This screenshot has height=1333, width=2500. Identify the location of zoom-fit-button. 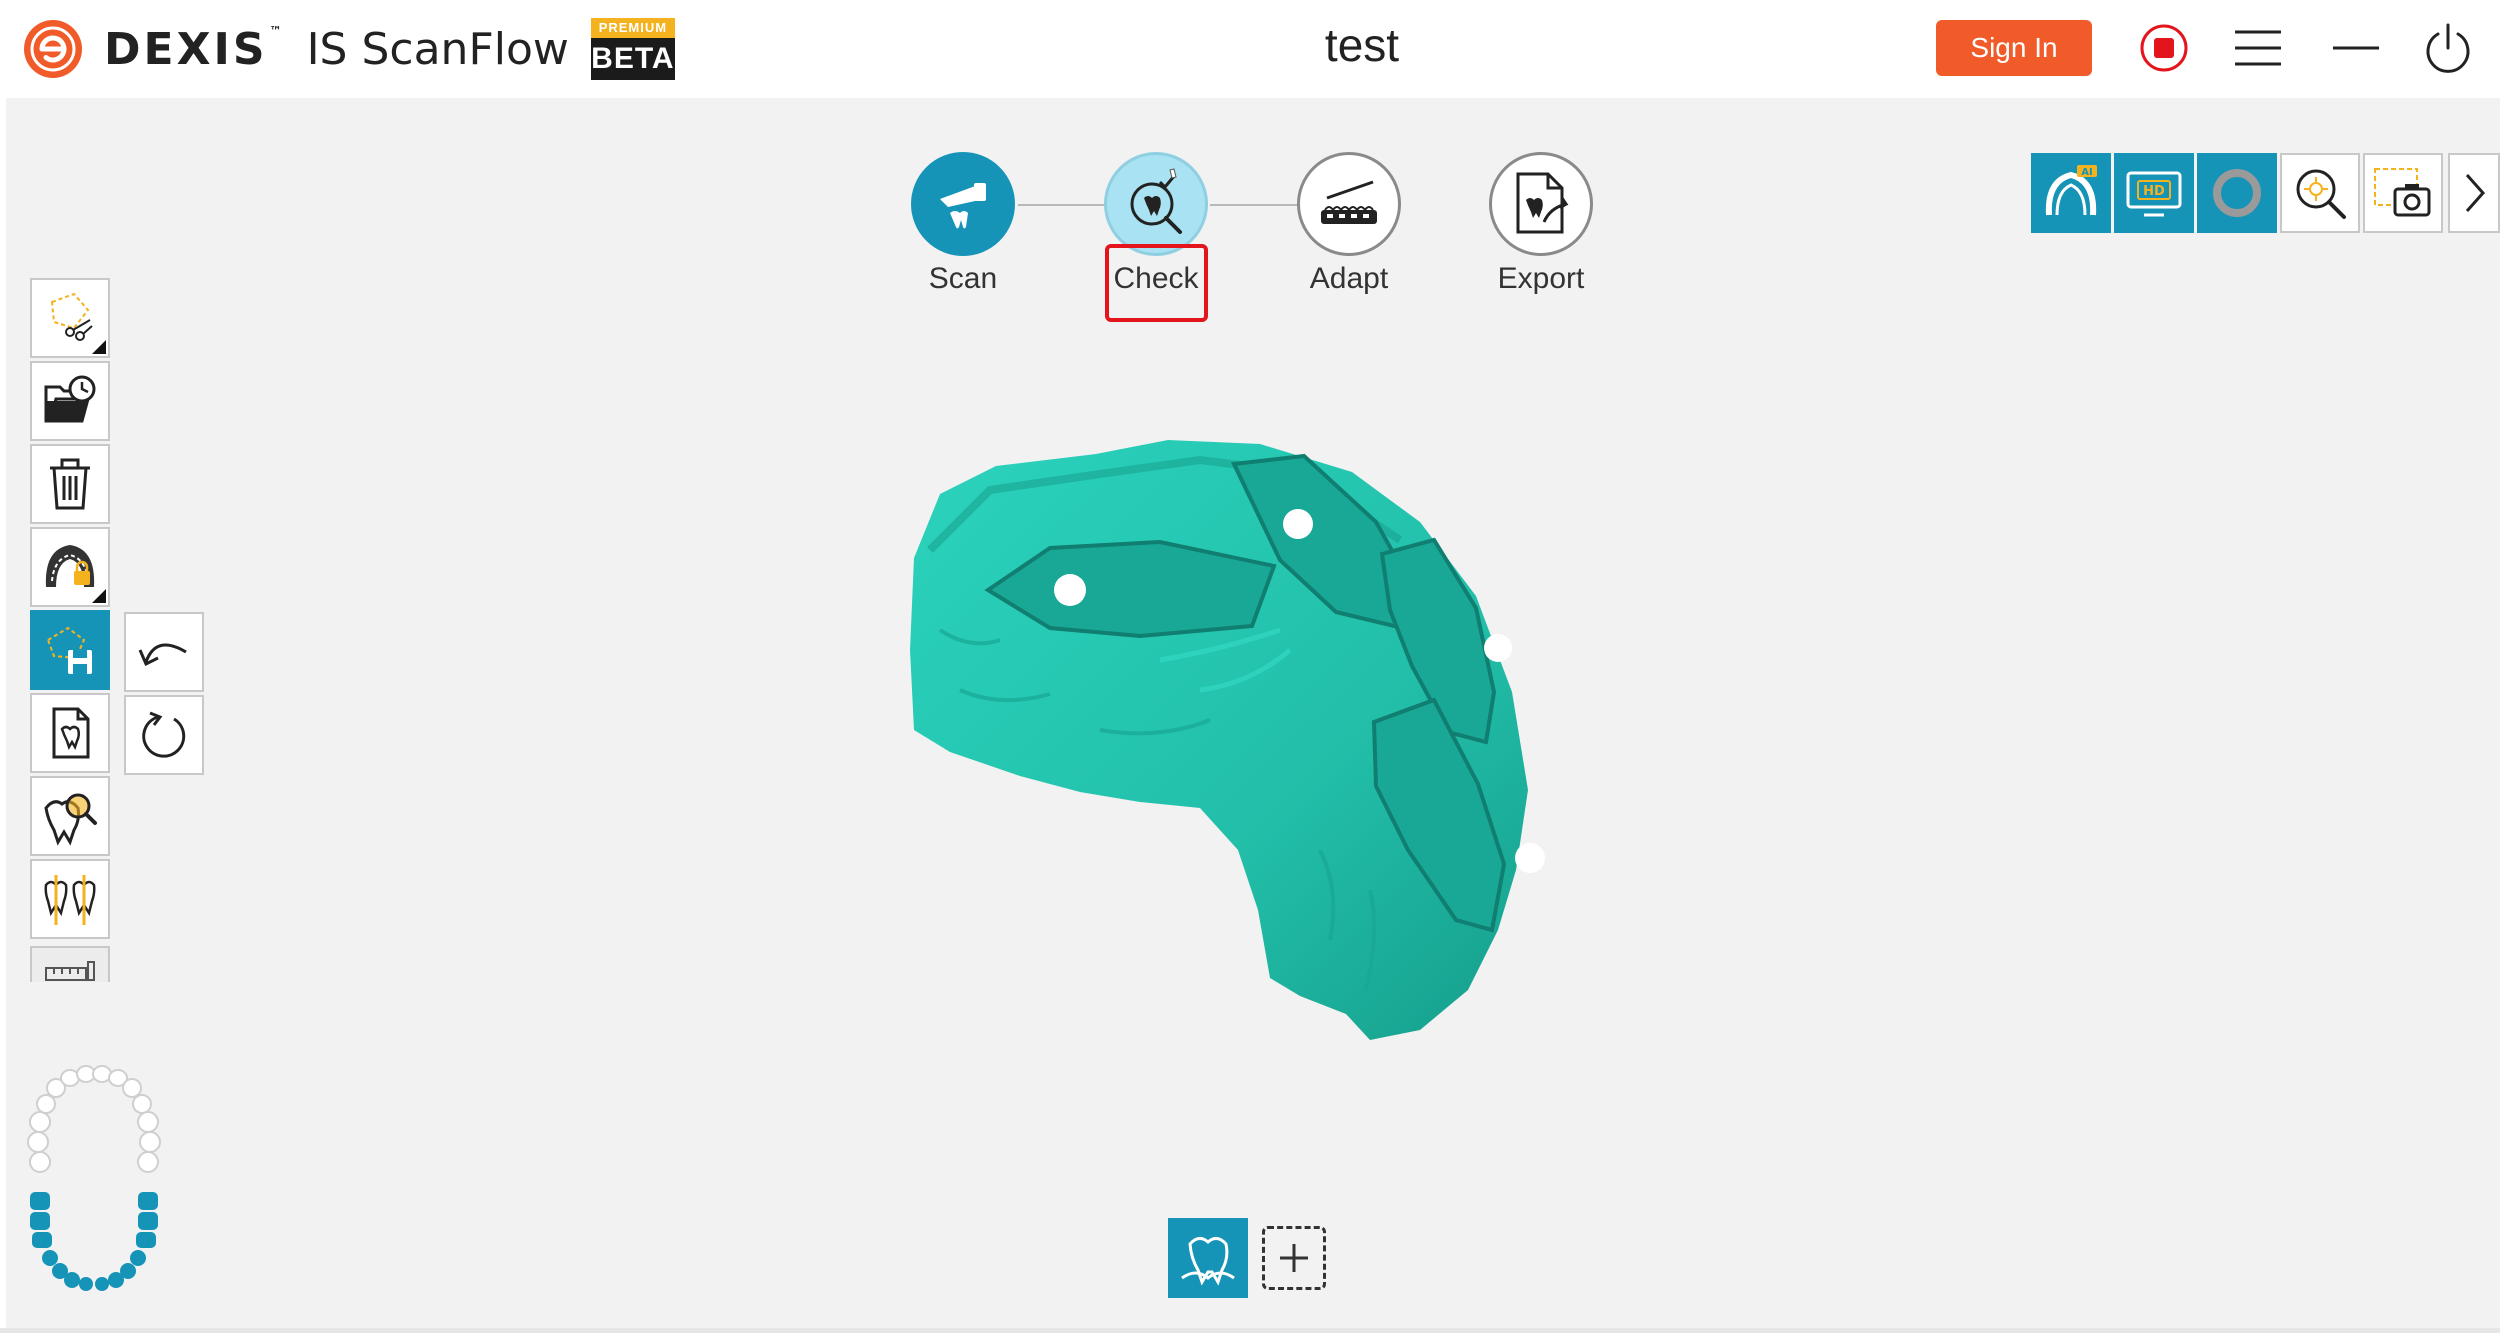
(2320, 193).